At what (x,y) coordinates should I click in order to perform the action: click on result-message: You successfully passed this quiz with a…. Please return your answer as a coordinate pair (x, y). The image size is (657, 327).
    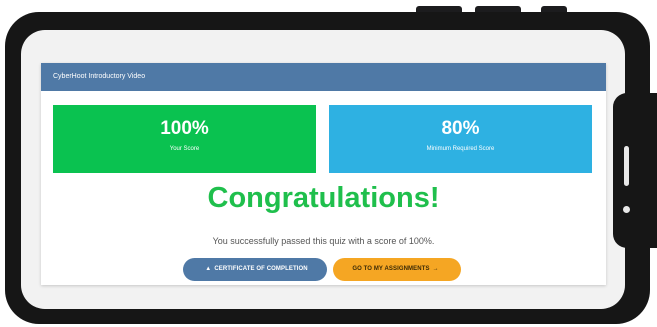
    Looking at the image, I should click on (323, 241).